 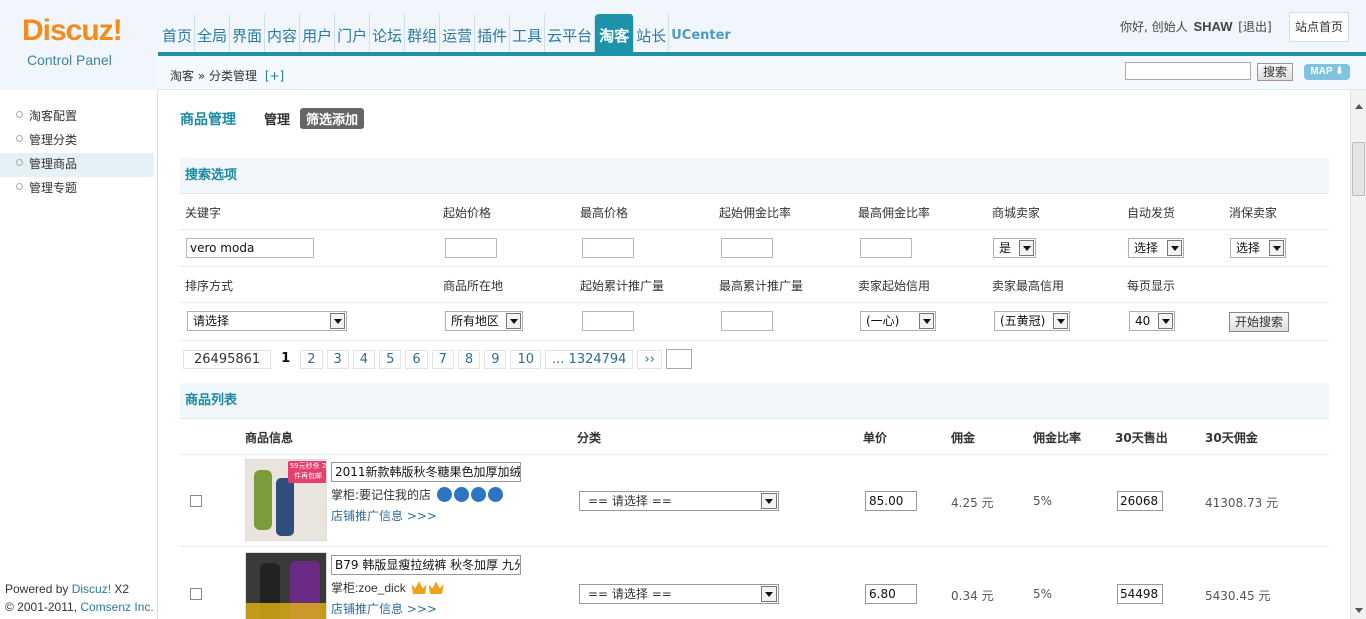 What do you see at coordinates (678, 359) in the screenshot?
I see `page-jump-input` at bounding box center [678, 359].